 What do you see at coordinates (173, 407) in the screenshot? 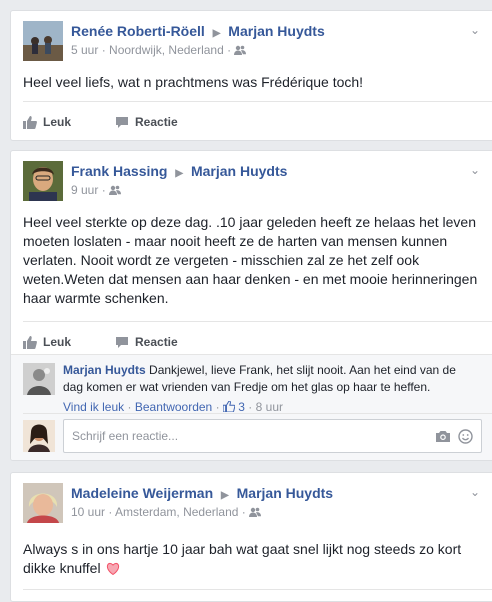
I see `reply-answer-link: Beantwoorden` at bounding box center [173, 407].